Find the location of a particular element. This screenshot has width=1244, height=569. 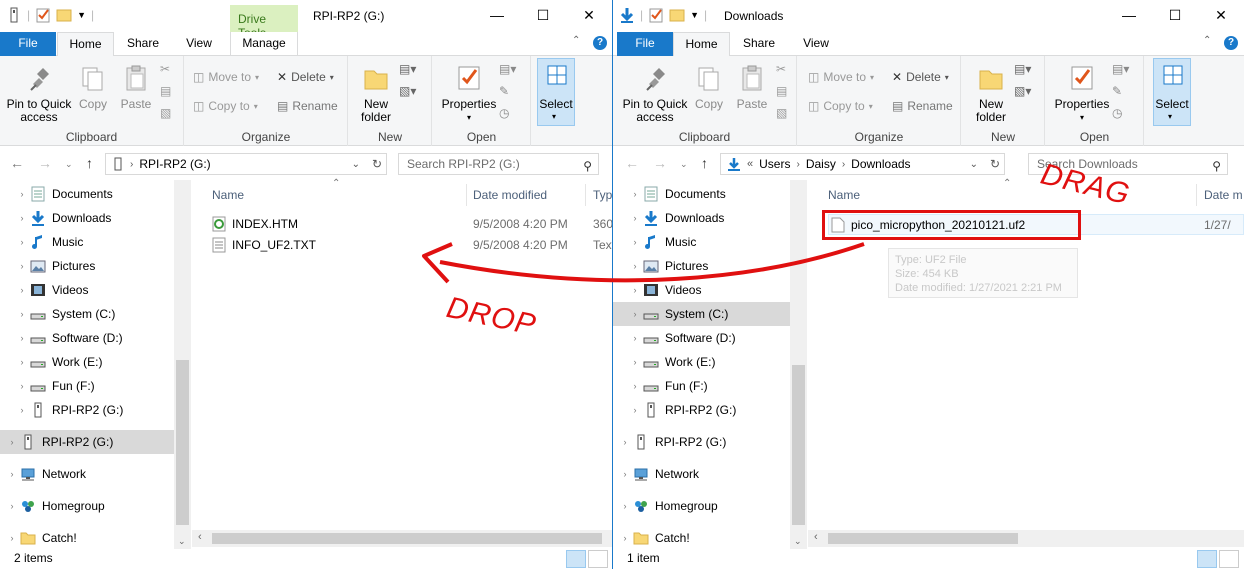

drag-arrow-overlay is located at coordinates (643, 263).